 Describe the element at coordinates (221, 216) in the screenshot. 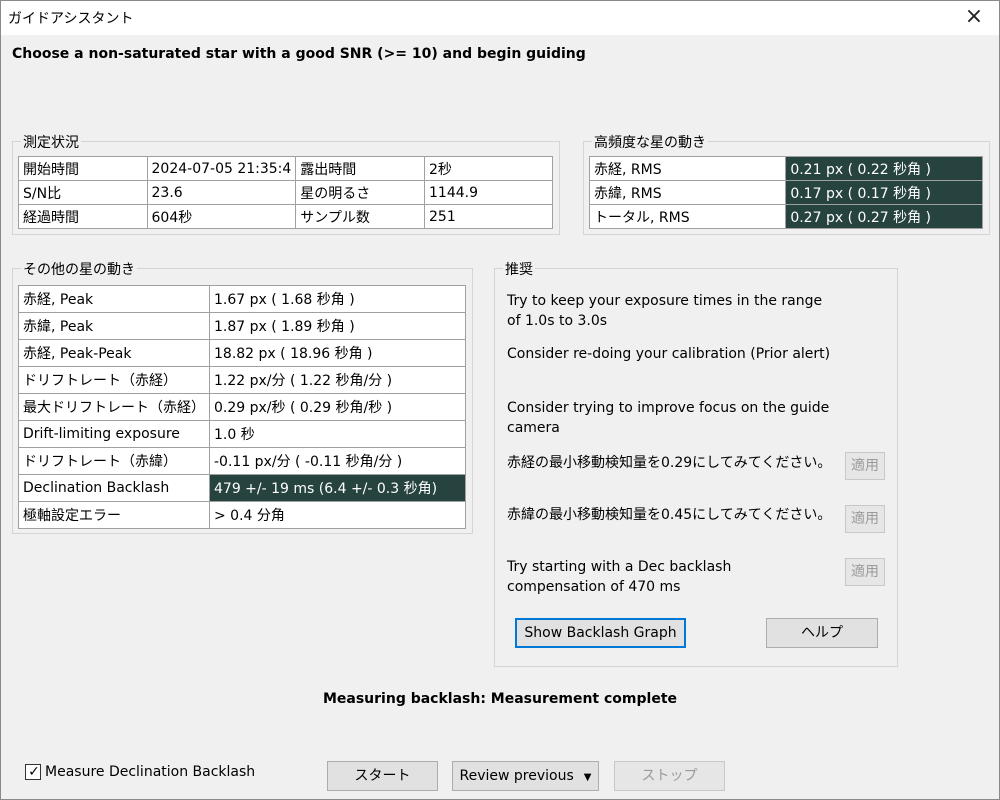

I see `table-cell: 604秒` at that location.